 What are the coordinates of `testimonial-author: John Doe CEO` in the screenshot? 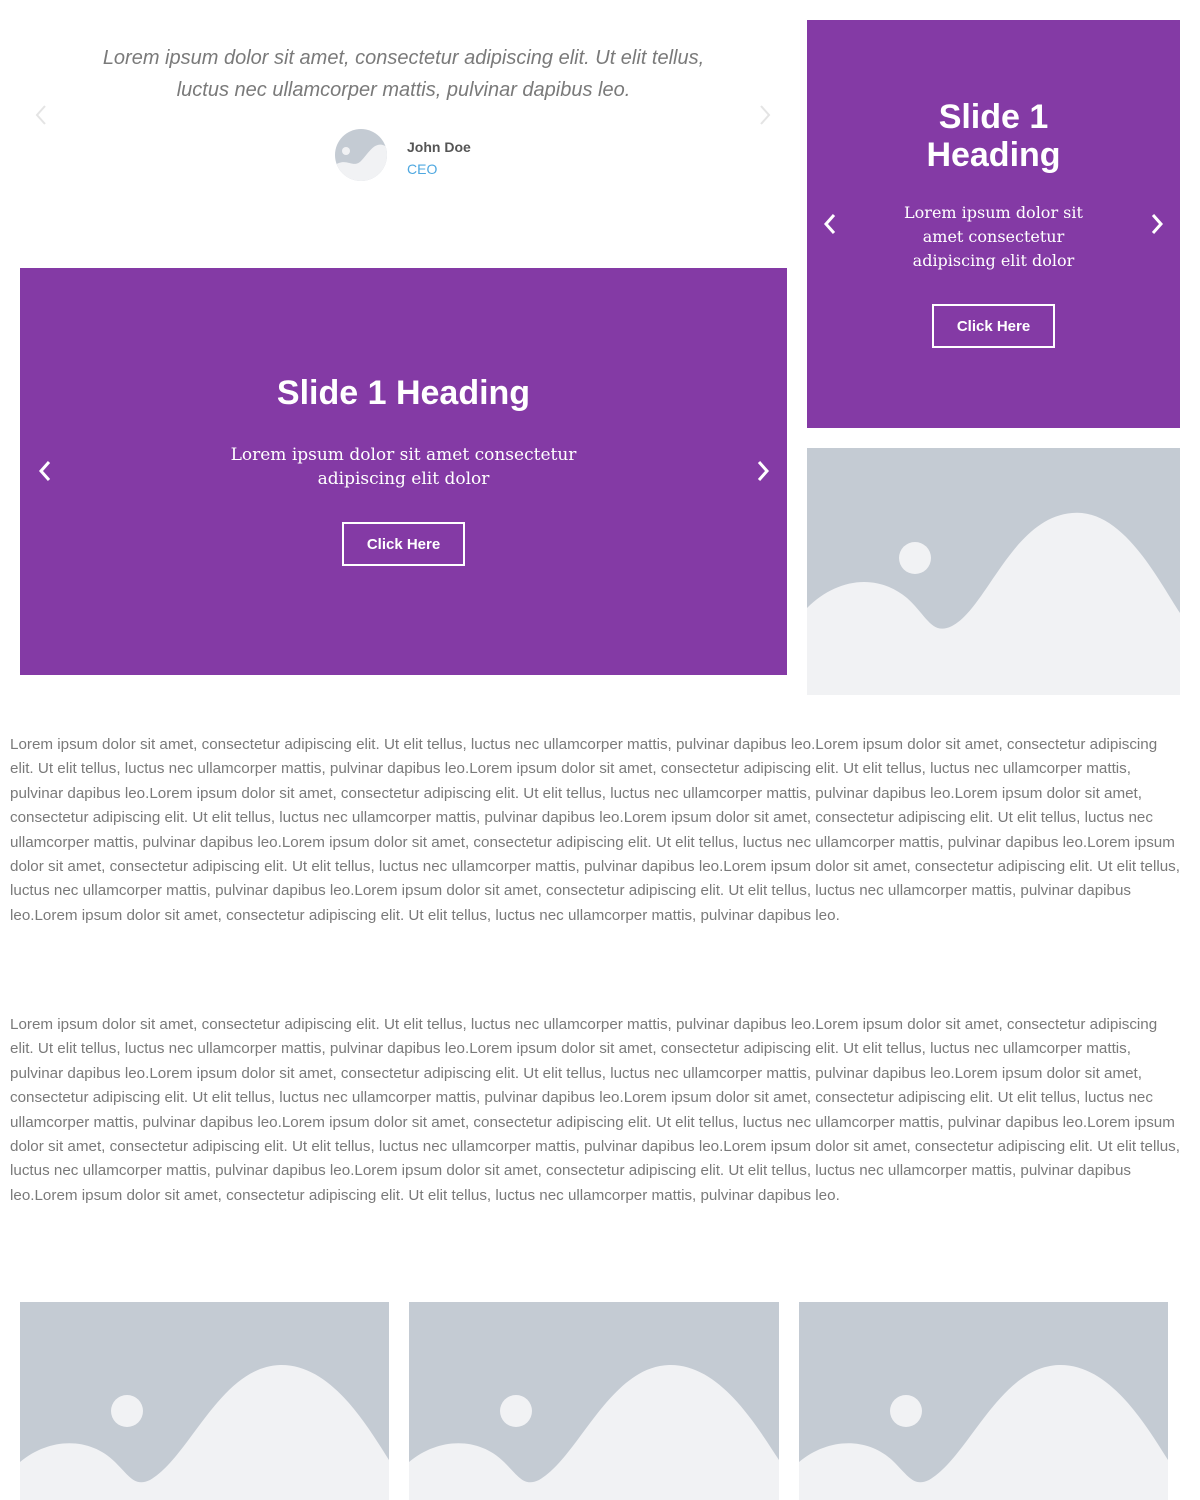 It's located at (435, 155).